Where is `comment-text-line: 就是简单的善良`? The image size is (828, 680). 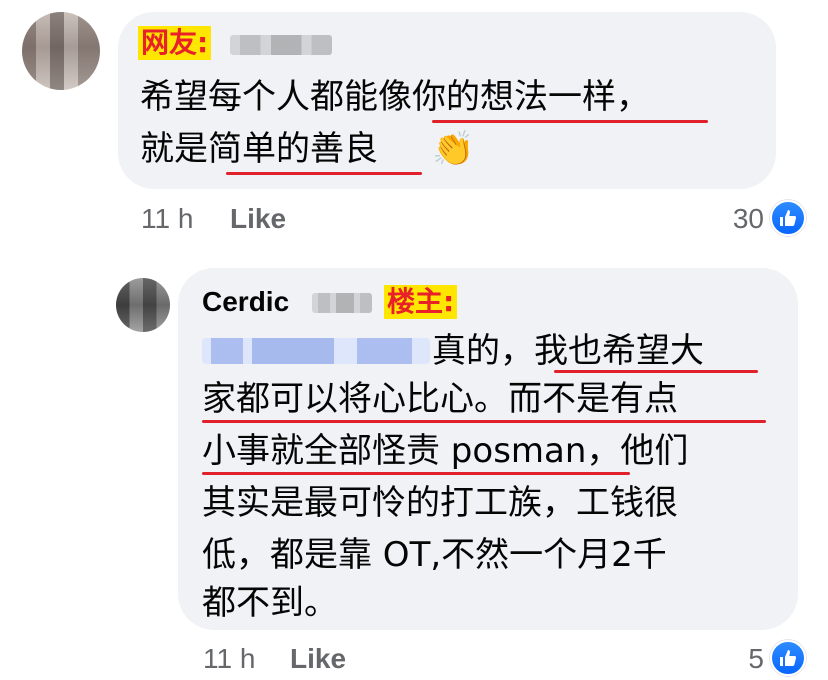
comment-text-line: 就是简单的善良 is located at coordinates (259, 149).